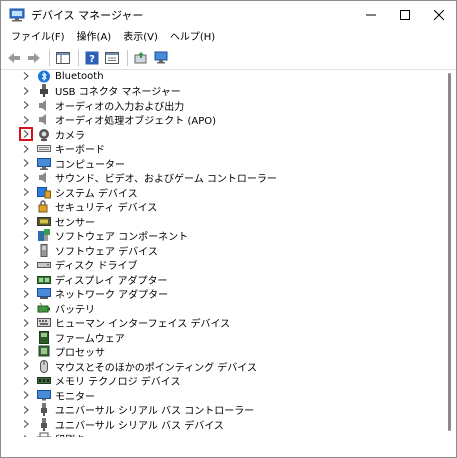 This screenshot has width=457, height=458. What do you see at coordinates (44, 250) in the screenshot?
I see `software-device-icon` at bounding box center [44, 250].